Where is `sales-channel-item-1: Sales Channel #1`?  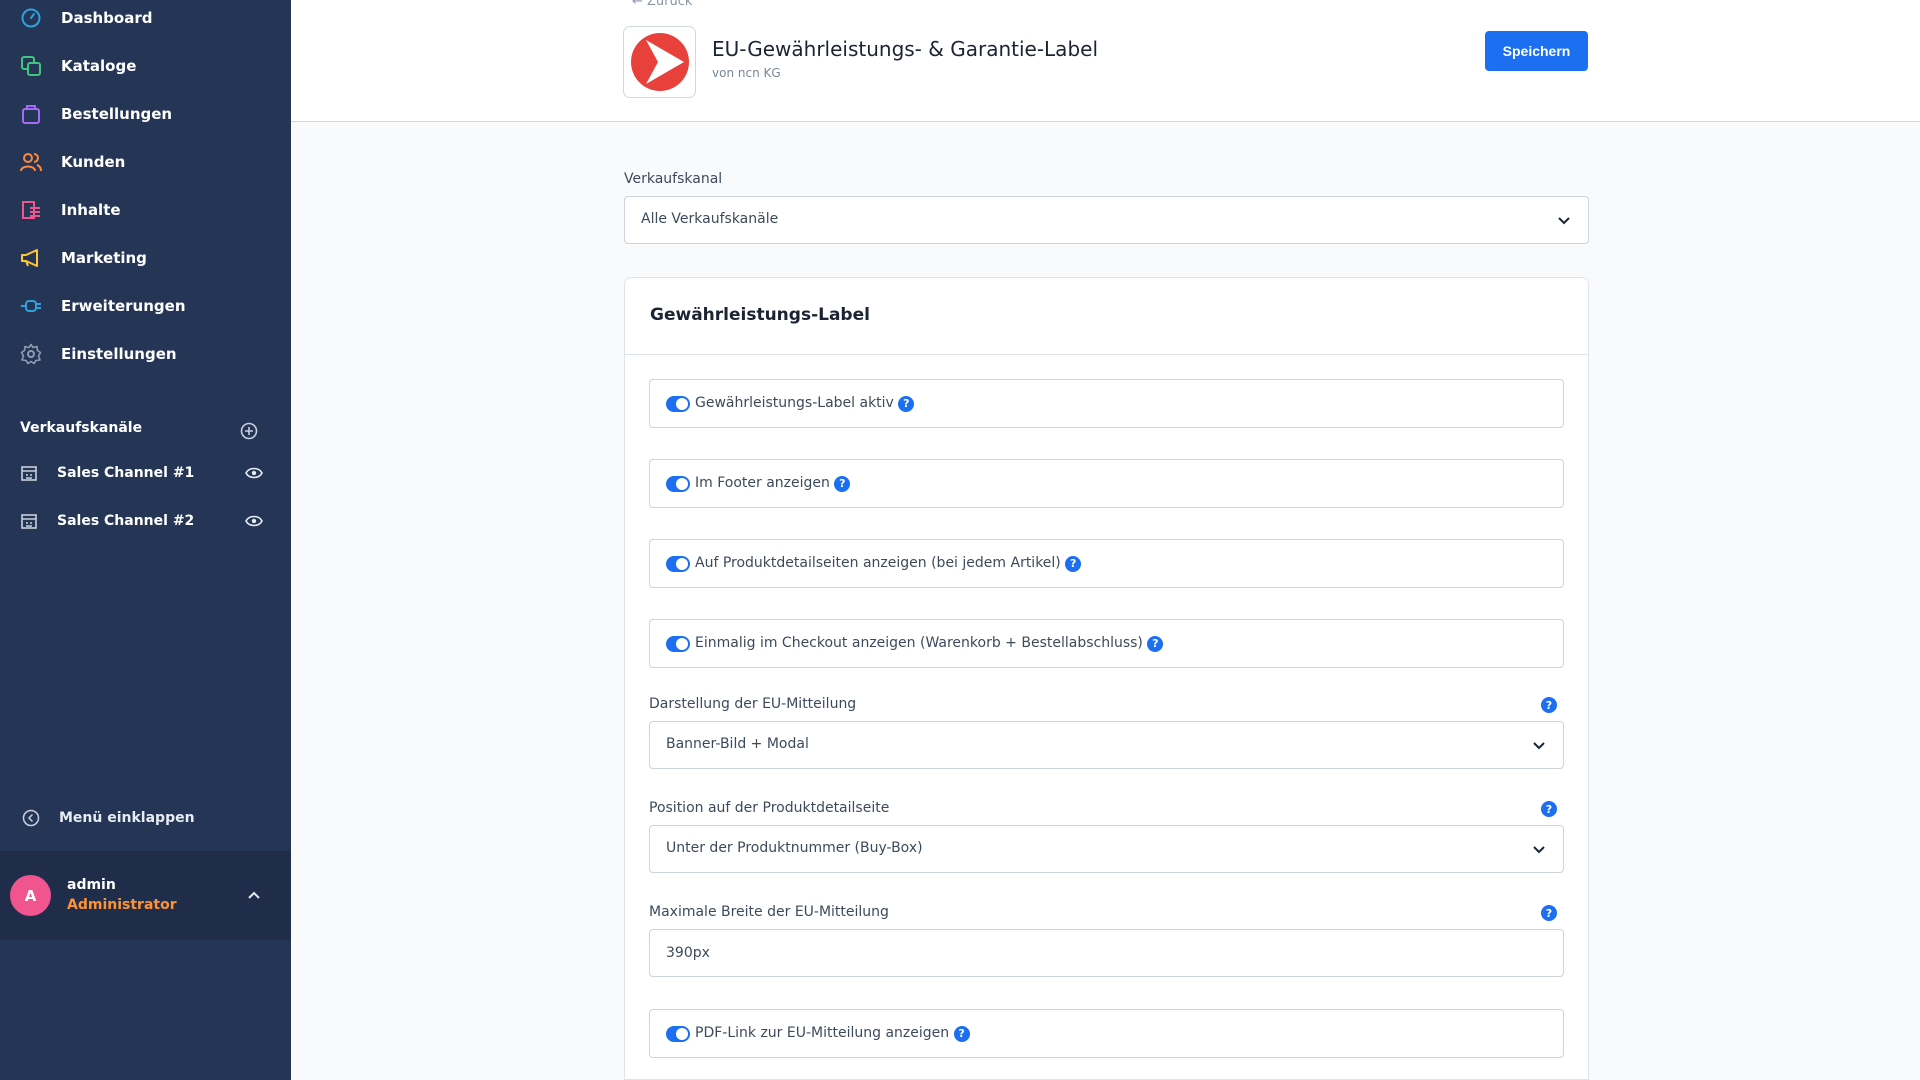
sales-channel-item-1: Sales Channel #1 is located at coordinates (145, 473).